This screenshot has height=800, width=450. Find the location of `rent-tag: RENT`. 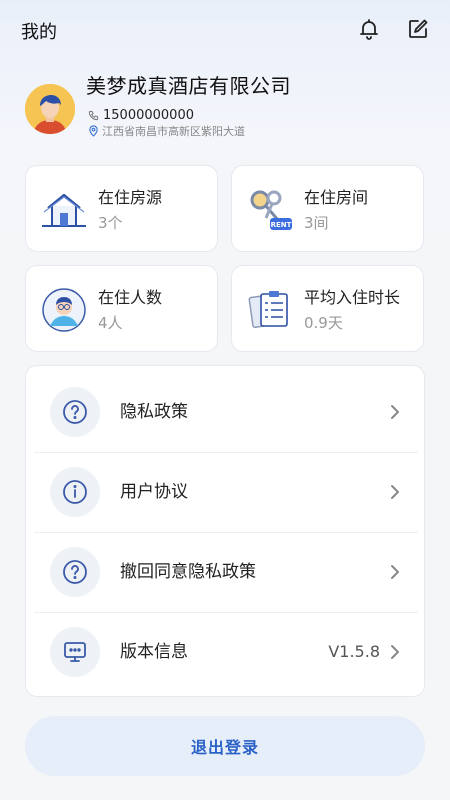

rent-tag: RENT is located at coordinates (281, 225).